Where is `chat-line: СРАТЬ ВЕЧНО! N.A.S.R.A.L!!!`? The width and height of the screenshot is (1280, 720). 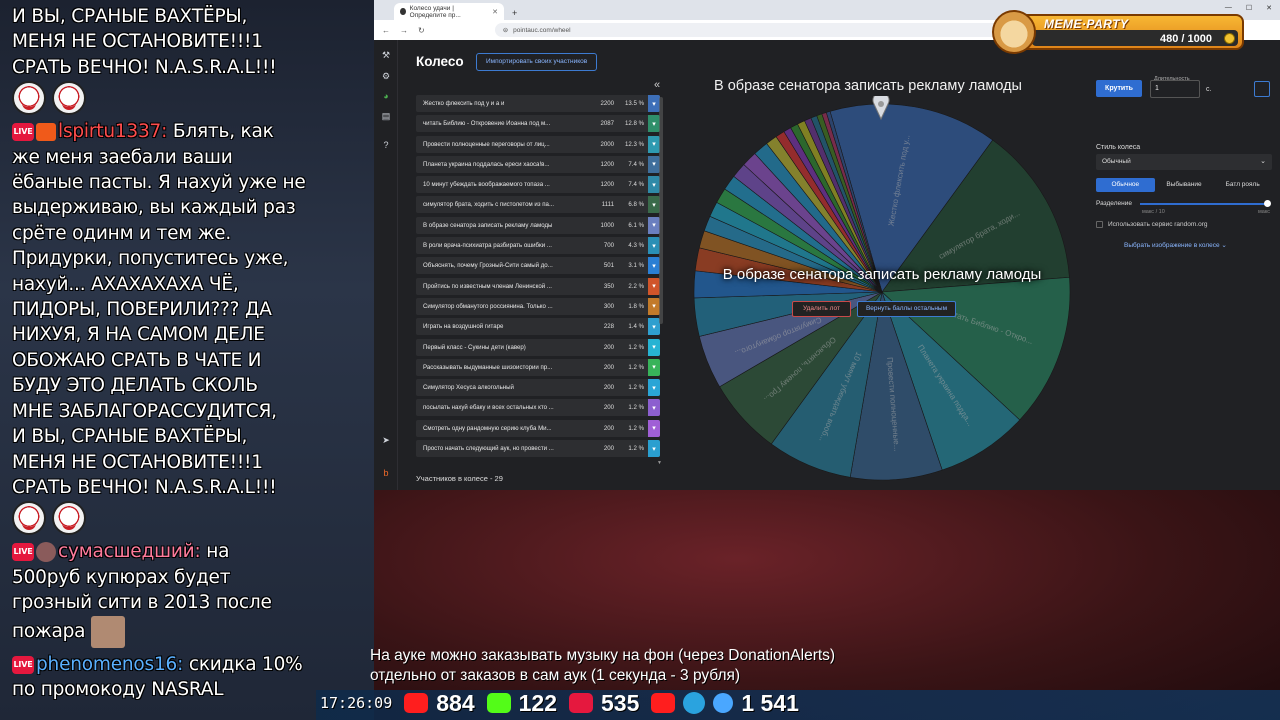
chat-line: СРАТЬ ВЕЧНО! N.A.S.R.A.L!!! is located at coordinates (144, 487).